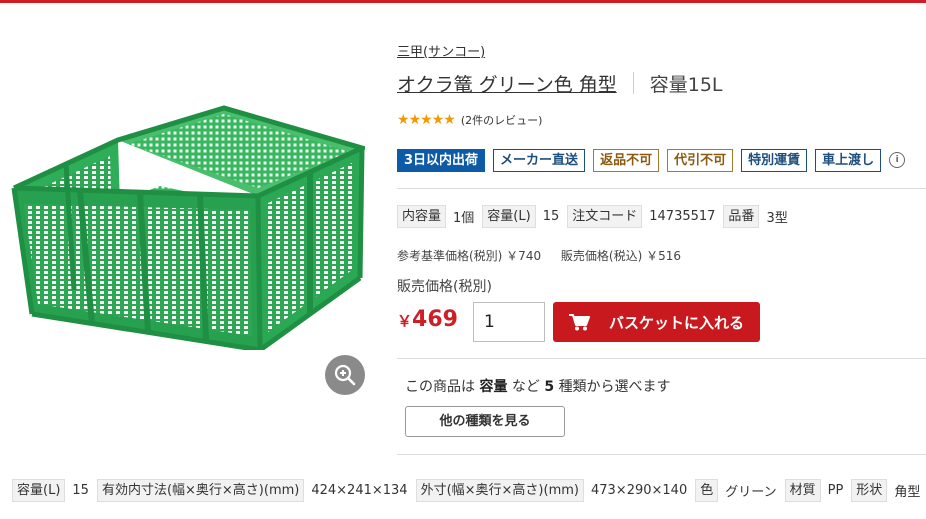 The width and height of the screenshot is (926, 519). Describe the element at coordinates (493, 387) in the screenshot. I see `variant-attribute: 容量` at that location.